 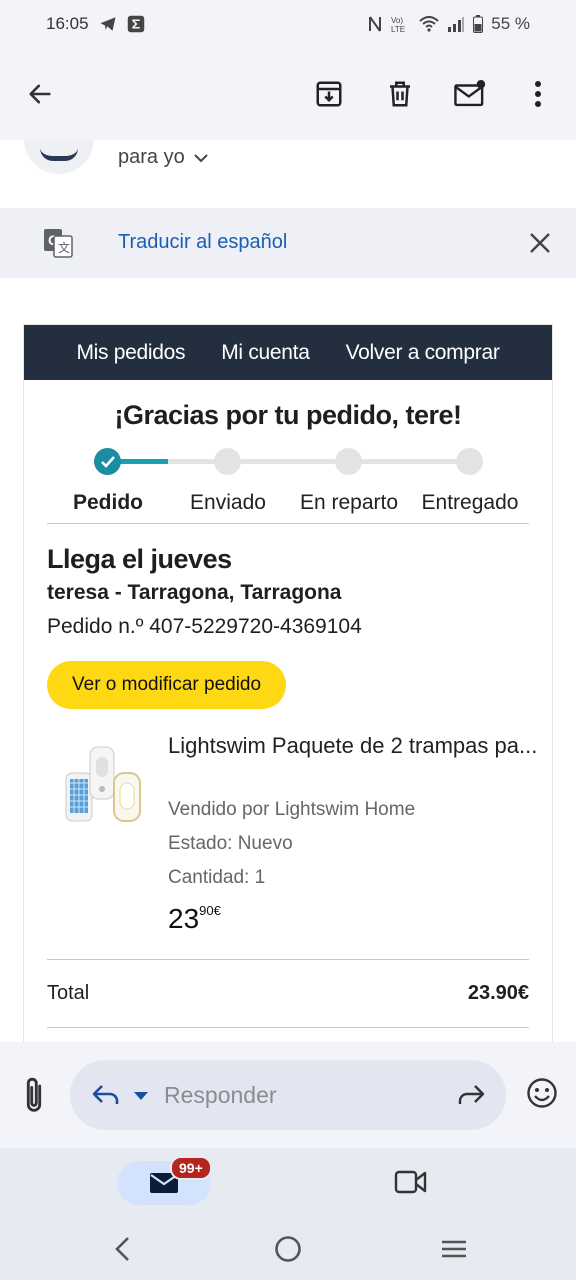 I want to click on status-time: 16:05, so click(x=67, y=23).